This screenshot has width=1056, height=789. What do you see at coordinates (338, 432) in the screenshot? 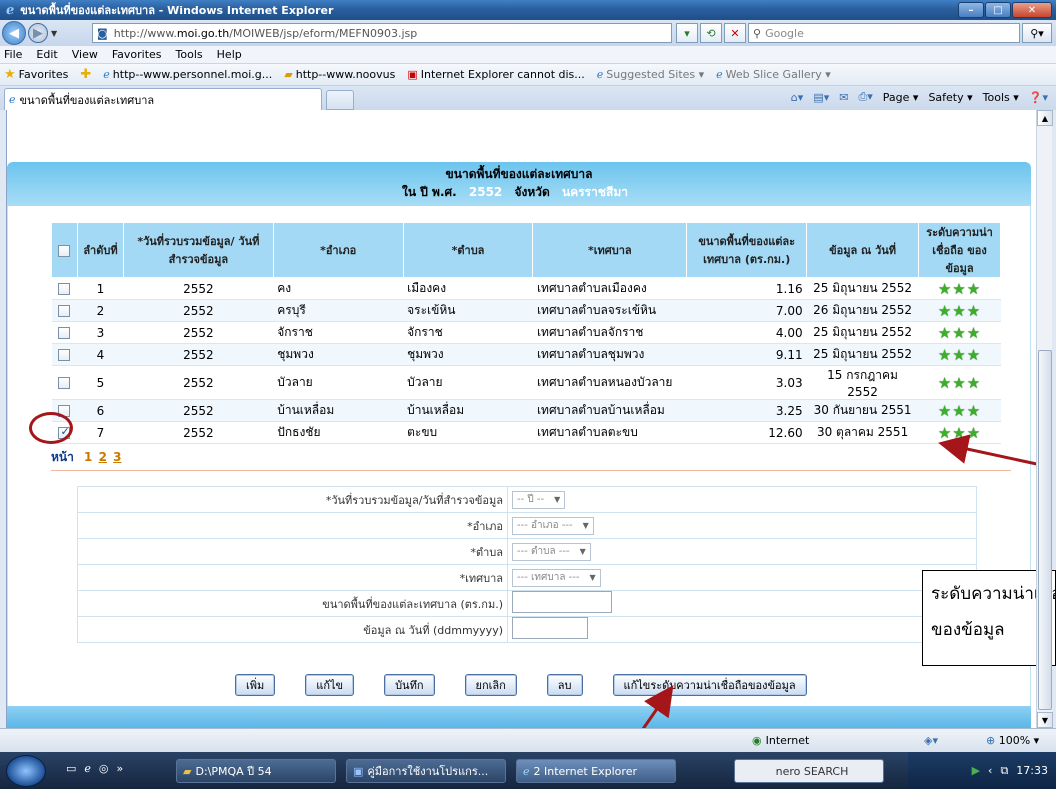
I see `cell-amphoe: ปักธงชัย` at bounding box center [338, 432].